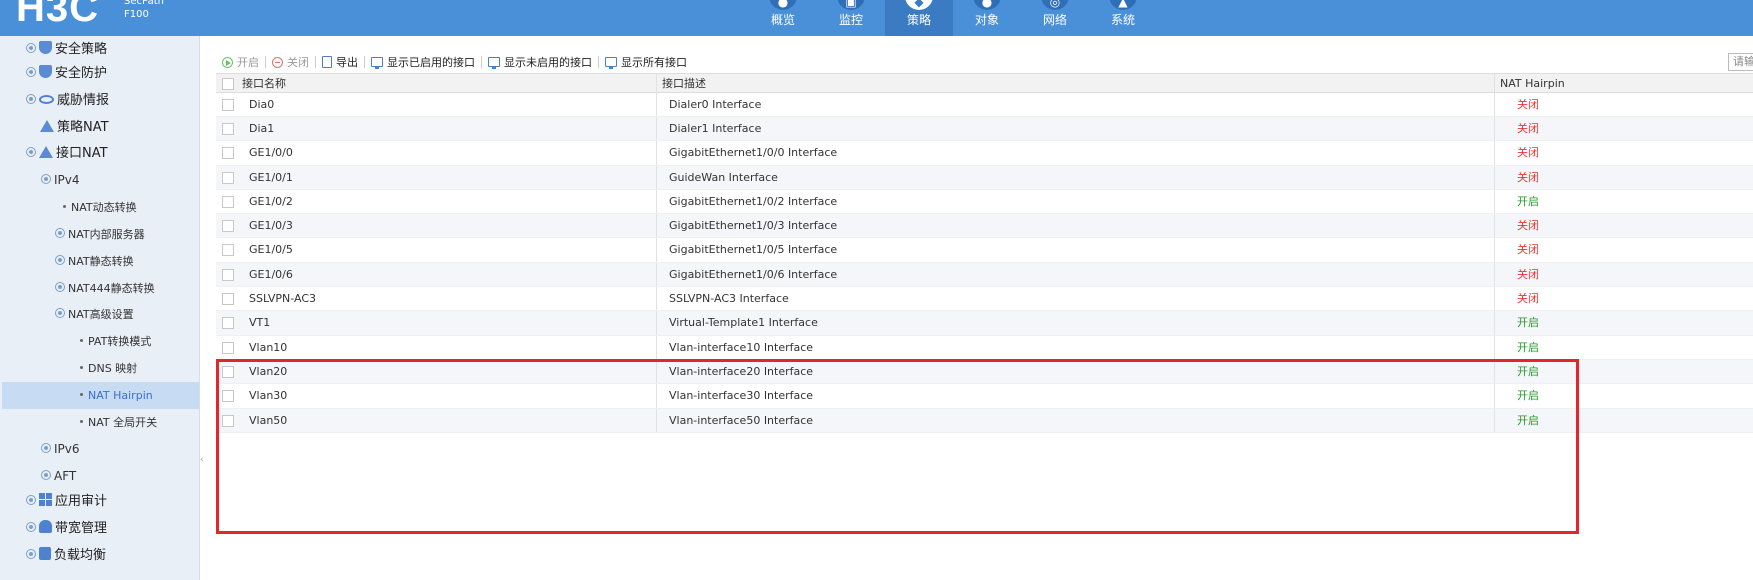  I want to click on disable-button: 关闭, so click(290, 62).